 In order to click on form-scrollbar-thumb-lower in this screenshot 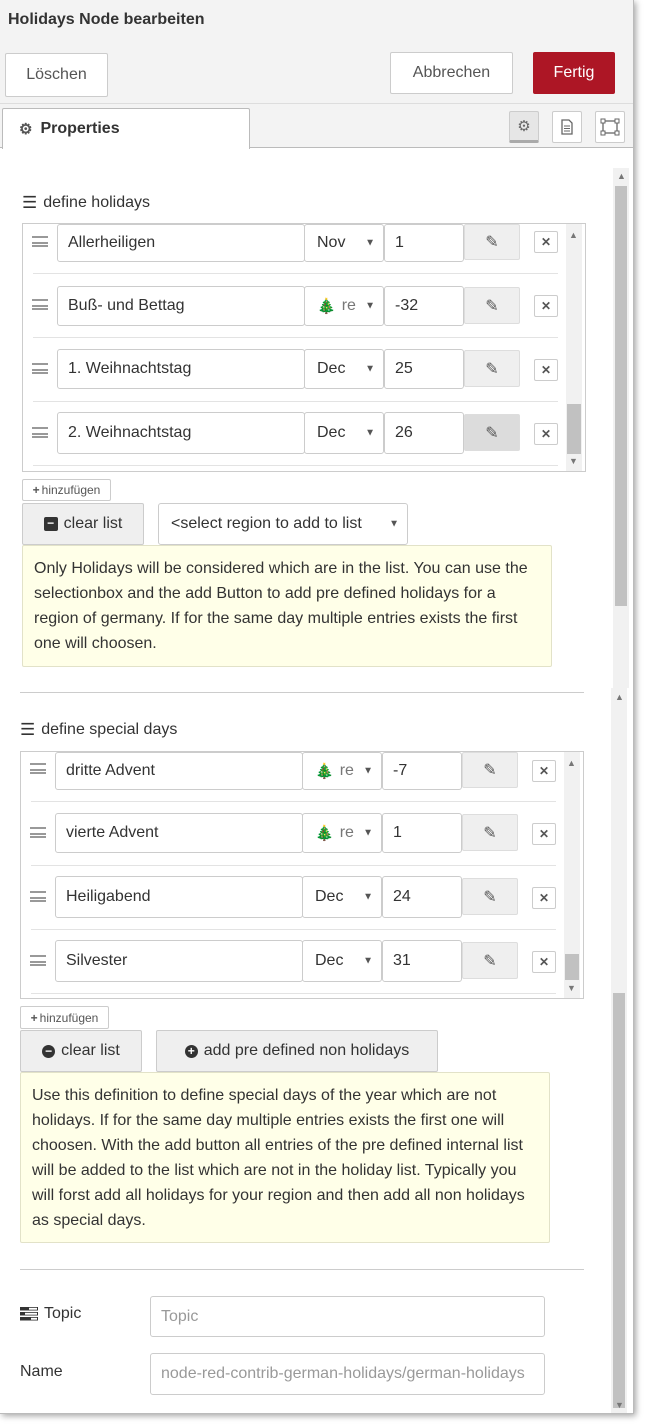, I will do `click(619, 1200)`.